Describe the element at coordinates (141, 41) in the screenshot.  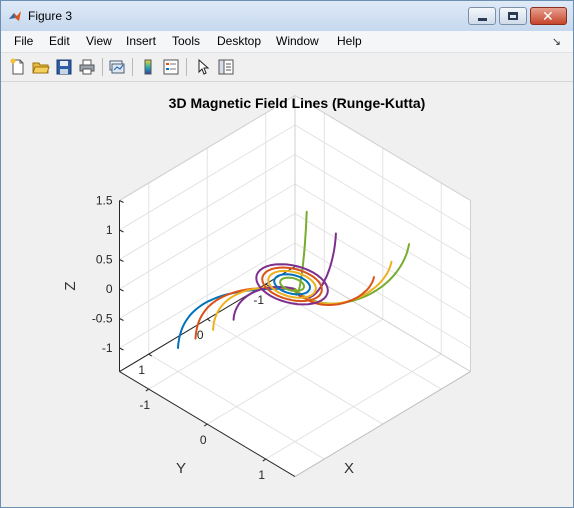
I see `menu-insert: Insert` at that location.